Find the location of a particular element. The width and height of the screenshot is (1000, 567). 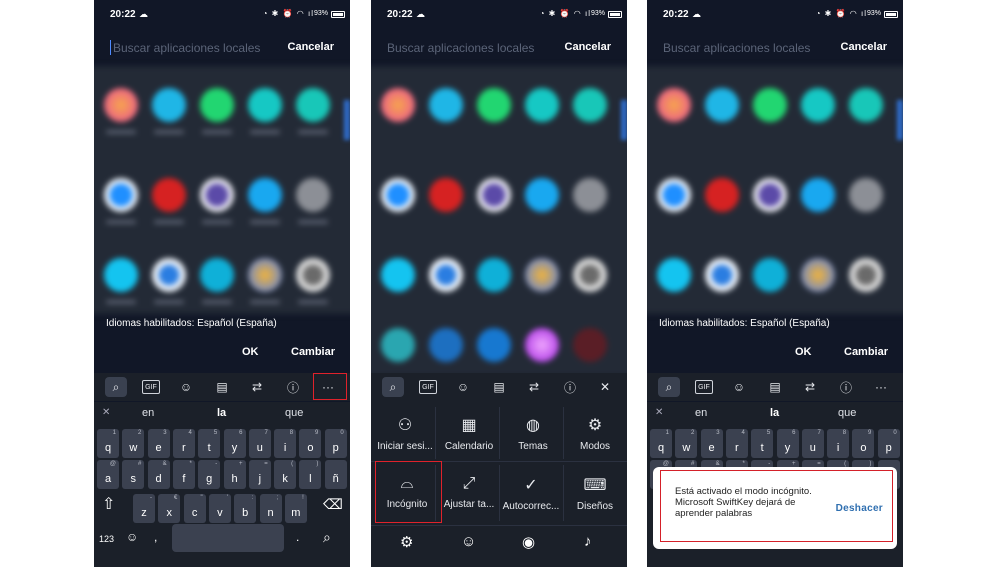

microphone-icon: ♪ is located at coordinates (588, 541).